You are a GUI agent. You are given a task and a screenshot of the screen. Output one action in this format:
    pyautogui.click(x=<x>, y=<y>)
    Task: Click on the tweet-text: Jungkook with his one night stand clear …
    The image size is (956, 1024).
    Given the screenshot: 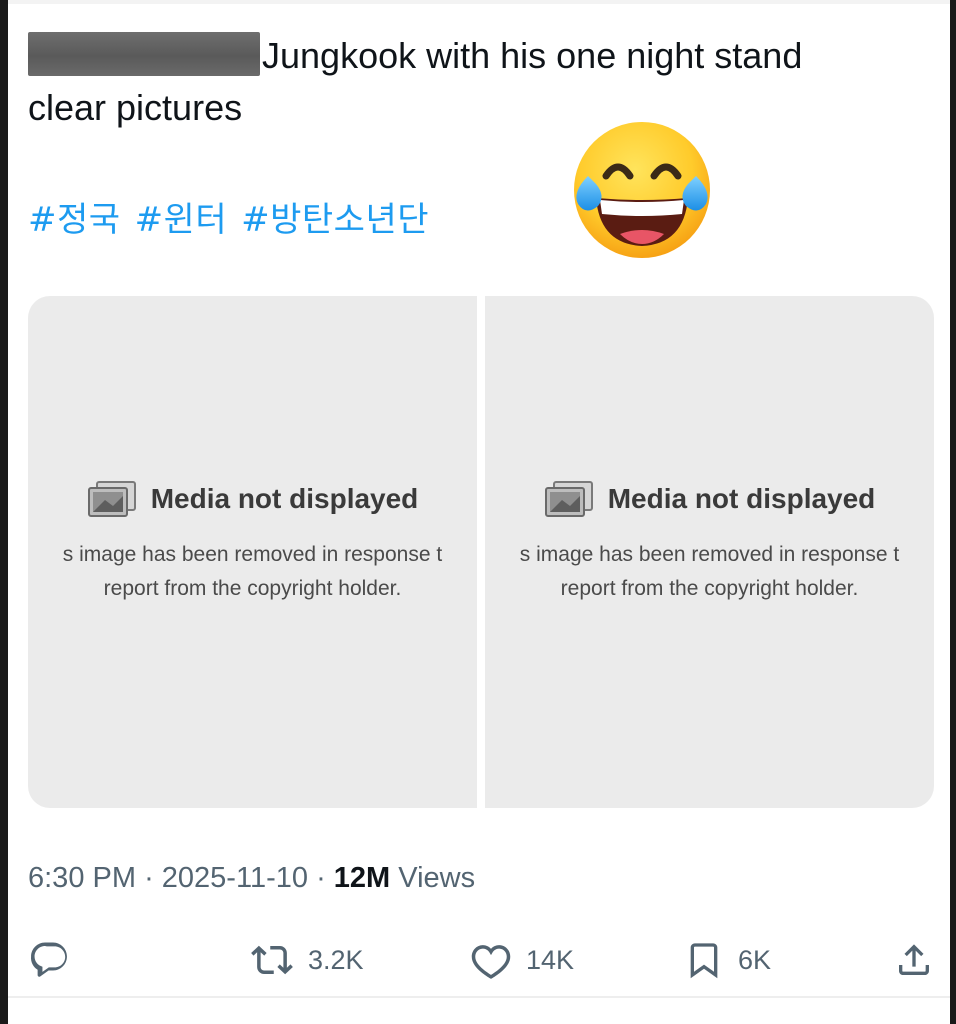 What is the action you would take?
    pyautogui.click(x=458, y=82)
    